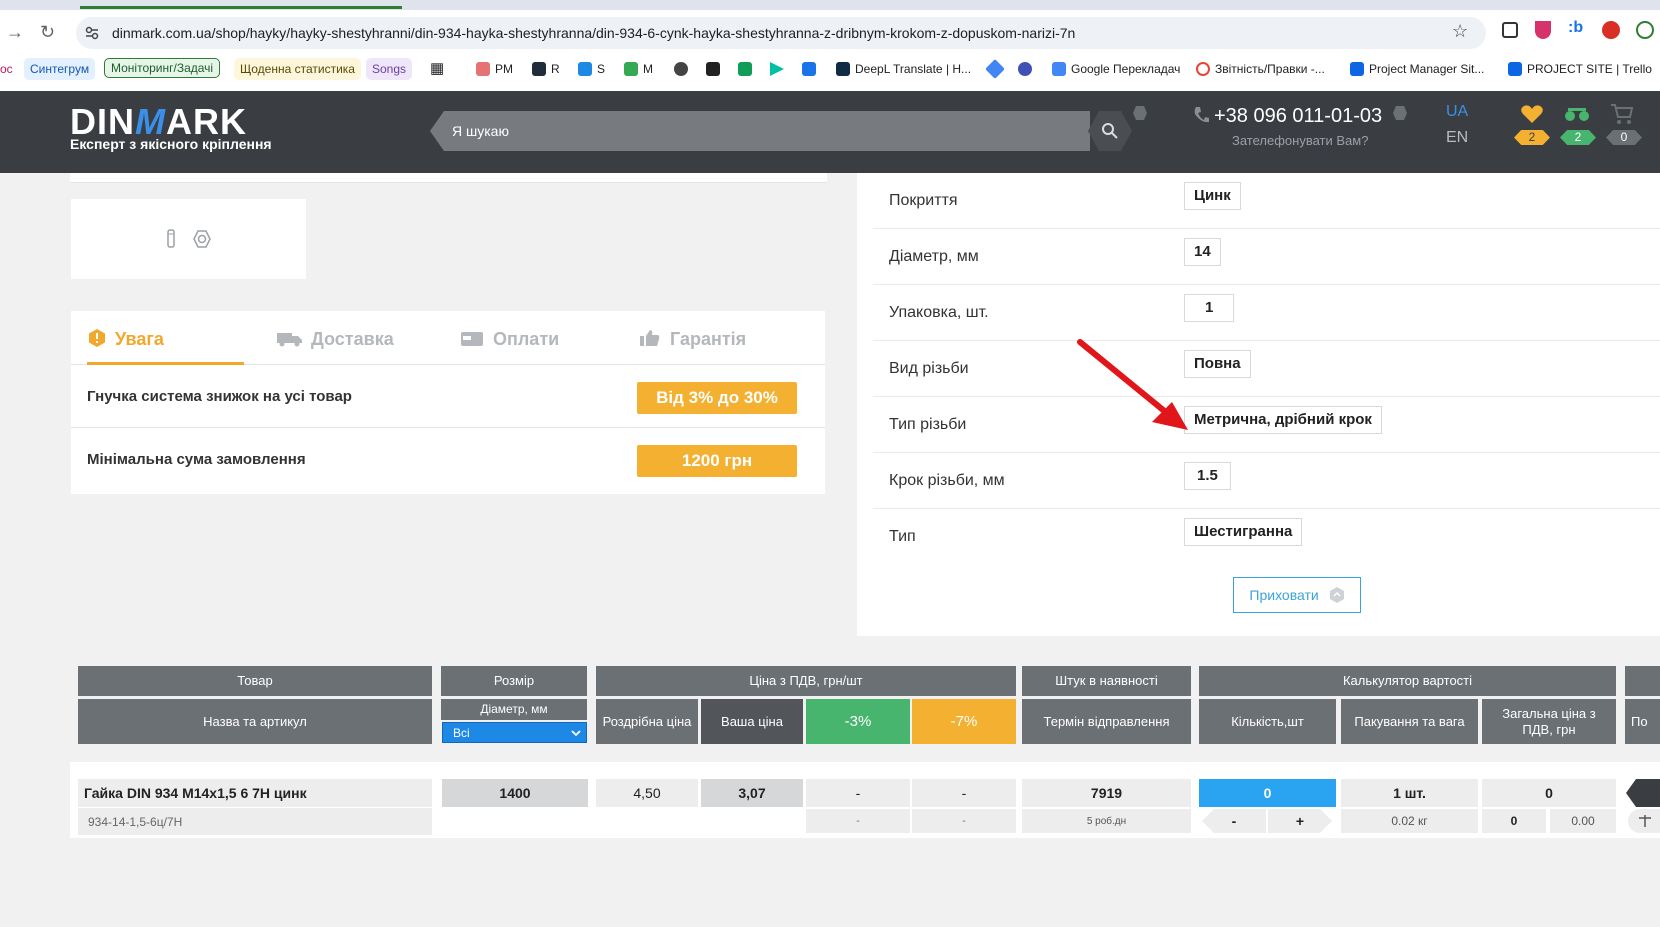 The image size is (1660, 927). I want to click on language-en: EN, so click(1457, 138).